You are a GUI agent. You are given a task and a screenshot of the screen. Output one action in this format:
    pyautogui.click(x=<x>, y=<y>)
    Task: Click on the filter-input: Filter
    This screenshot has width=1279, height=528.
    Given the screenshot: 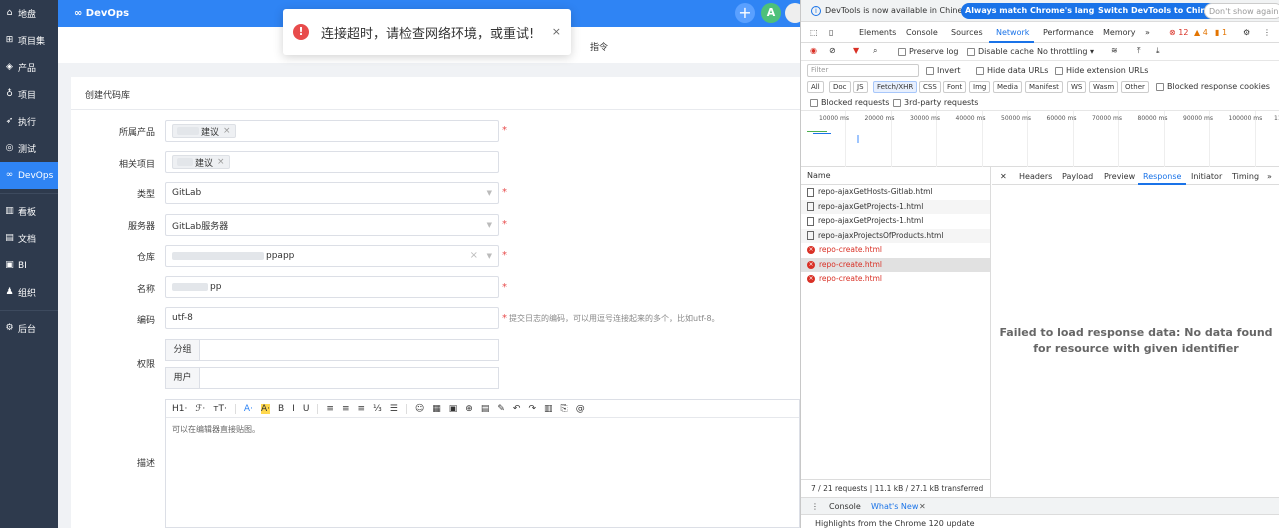 What is the action you would take?
    pyautogui.click(x=863, y=70)
    